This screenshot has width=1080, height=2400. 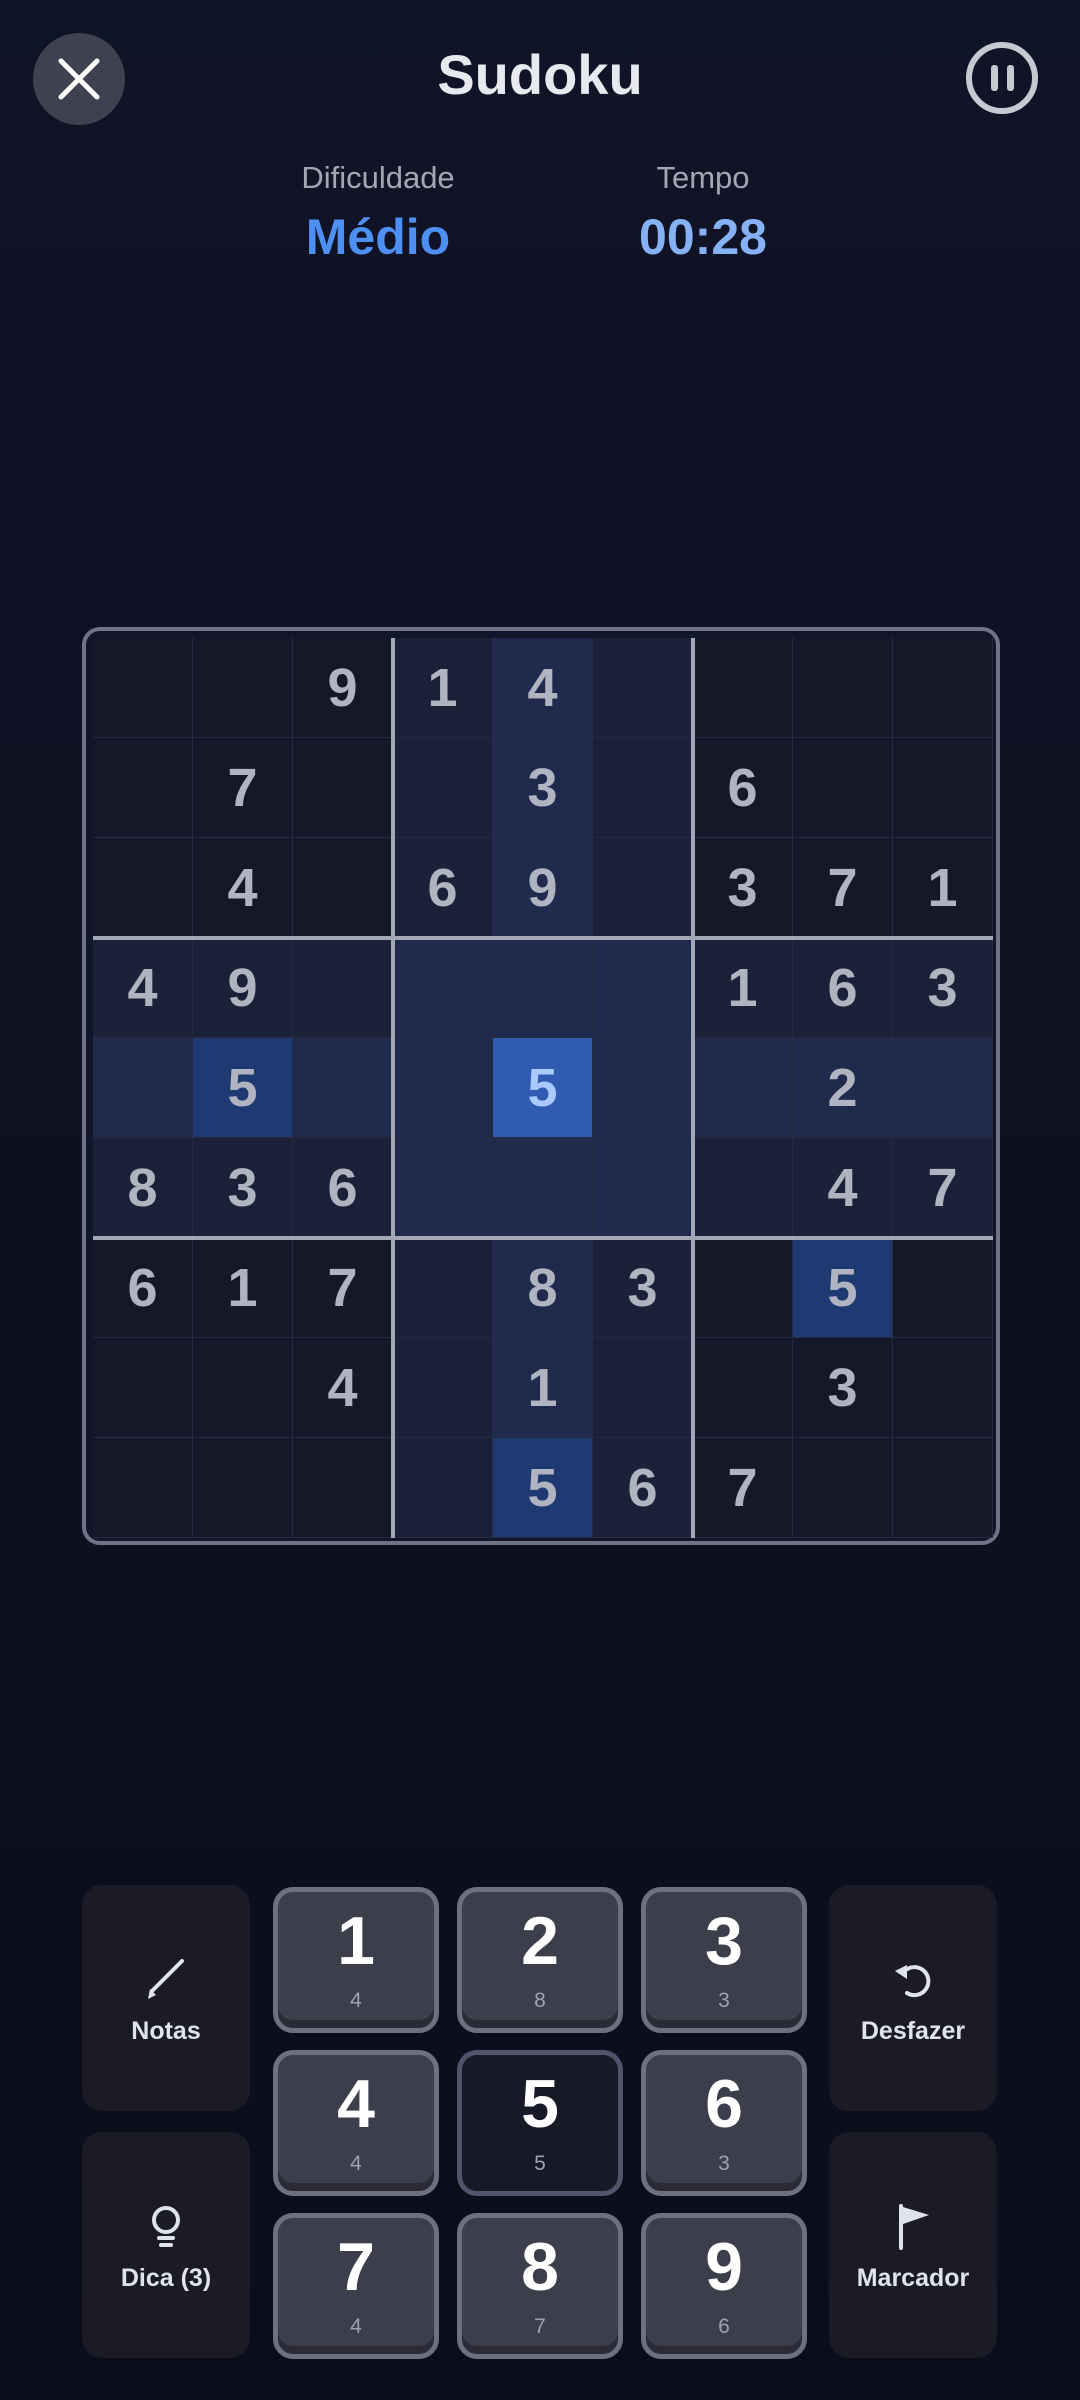 What do you see at coordinates (540, 2286) in the screenshot?
I see `number-button-8: 8 7` at bounding box center [540, 2286].